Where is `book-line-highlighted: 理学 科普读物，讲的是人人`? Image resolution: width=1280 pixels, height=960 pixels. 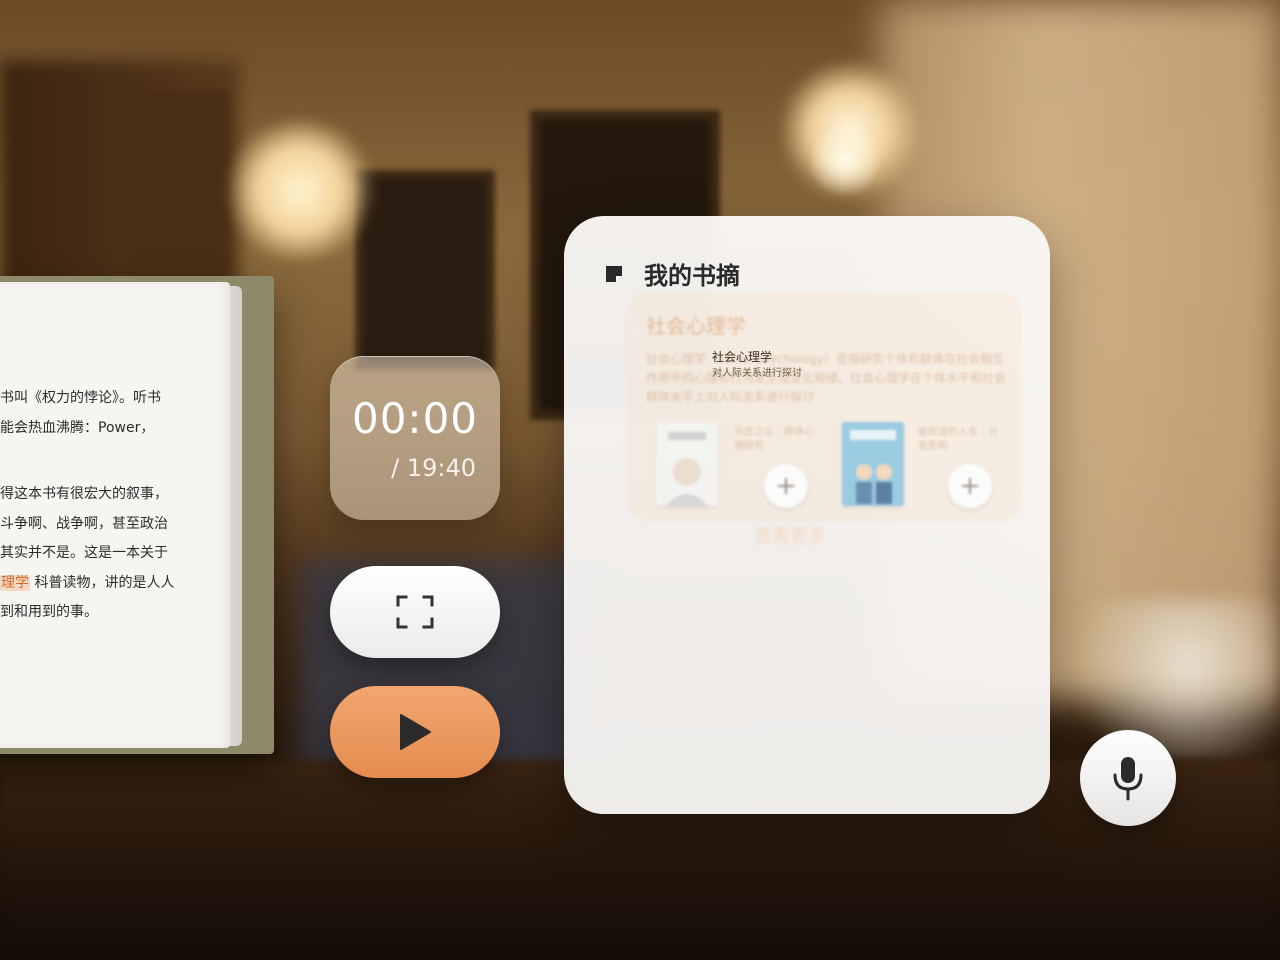
book-line-highlighted: 理学 科普读物，讲的是人人 is located at coordinates (105, 584).